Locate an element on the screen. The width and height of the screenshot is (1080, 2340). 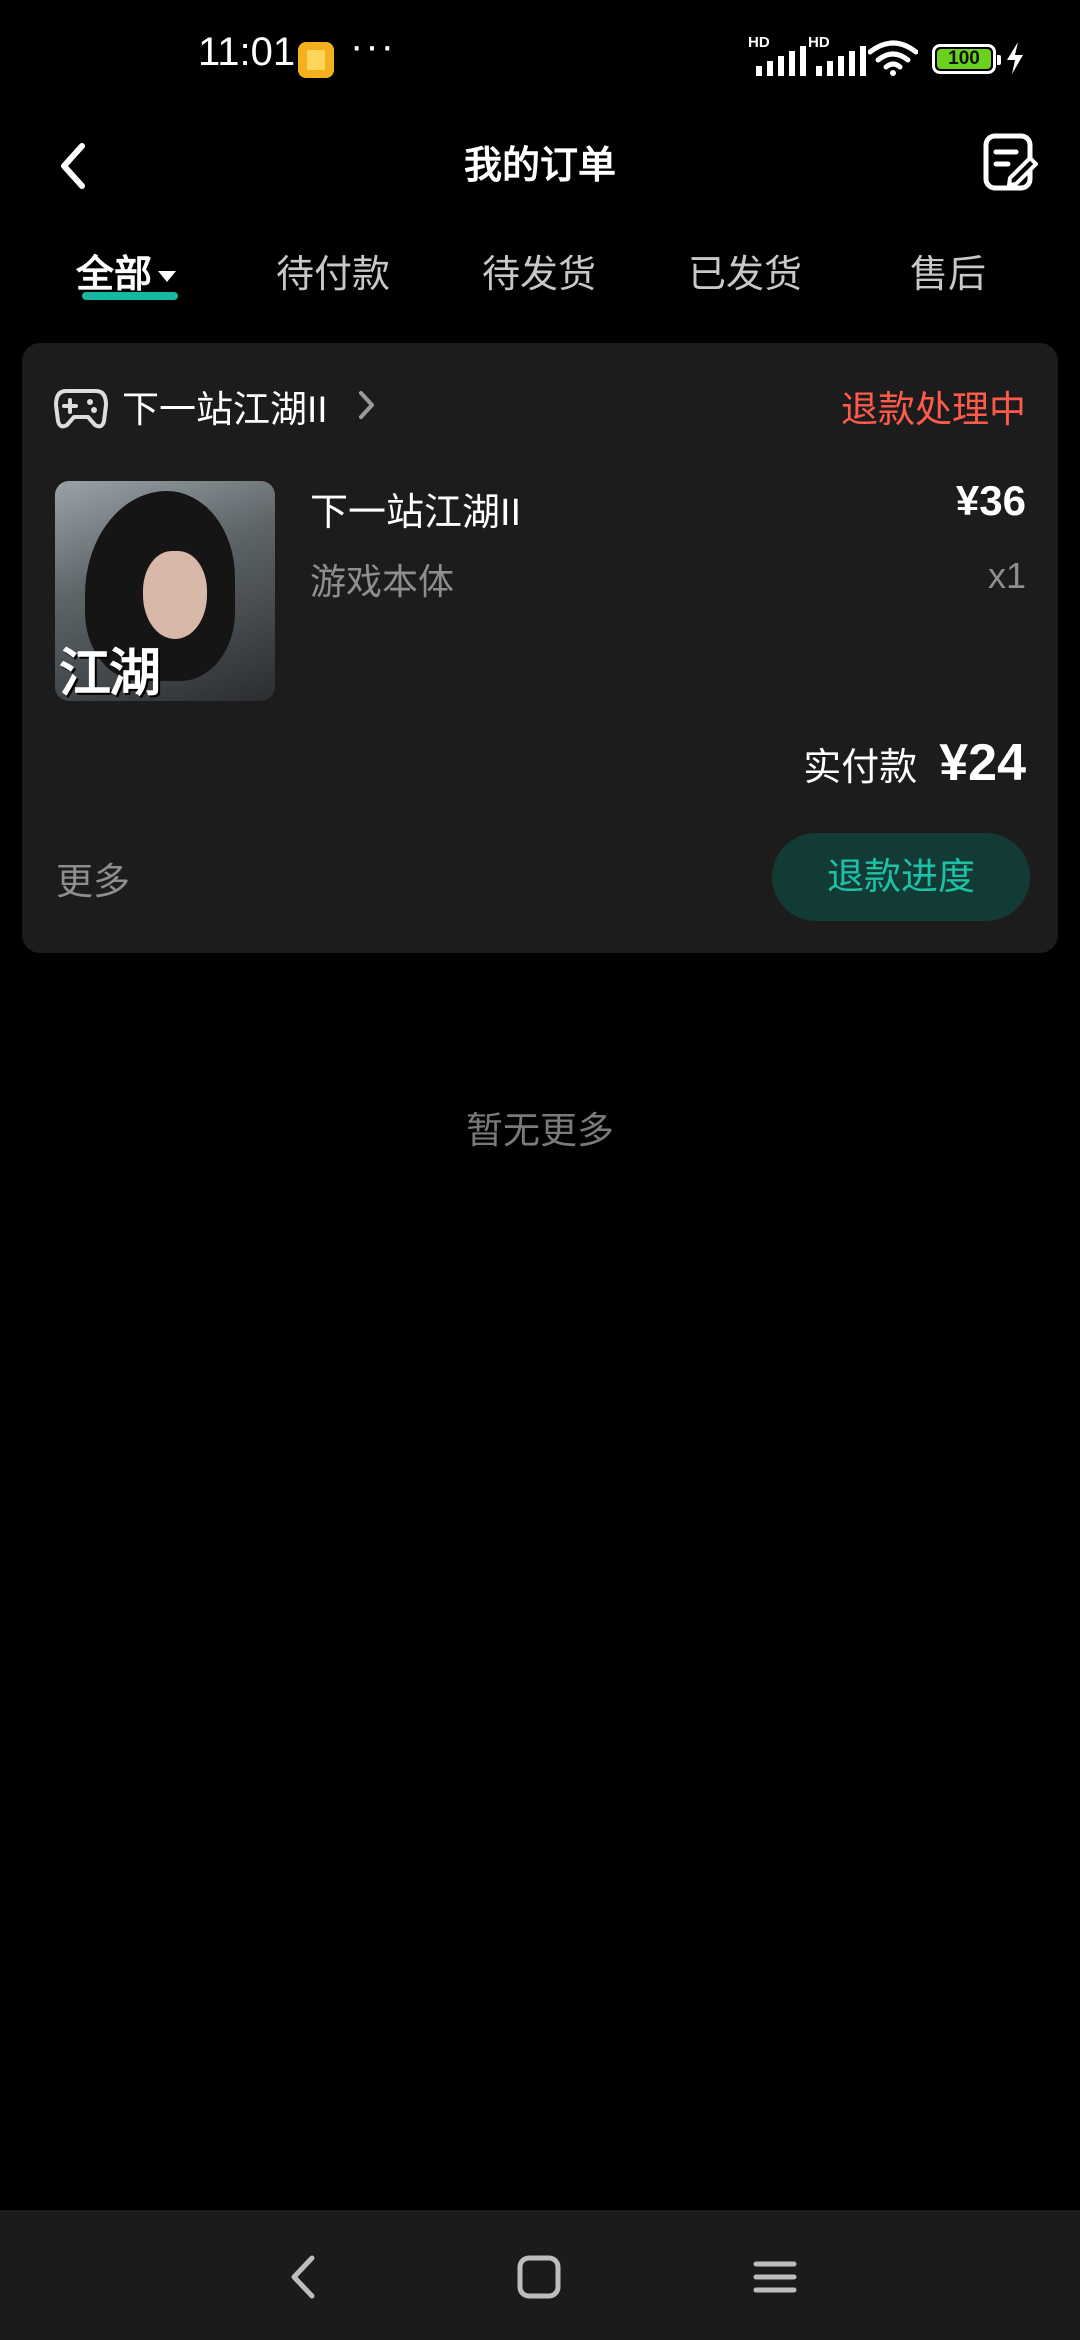
paid-label: 实付款 is located at coordinates (860, 768).